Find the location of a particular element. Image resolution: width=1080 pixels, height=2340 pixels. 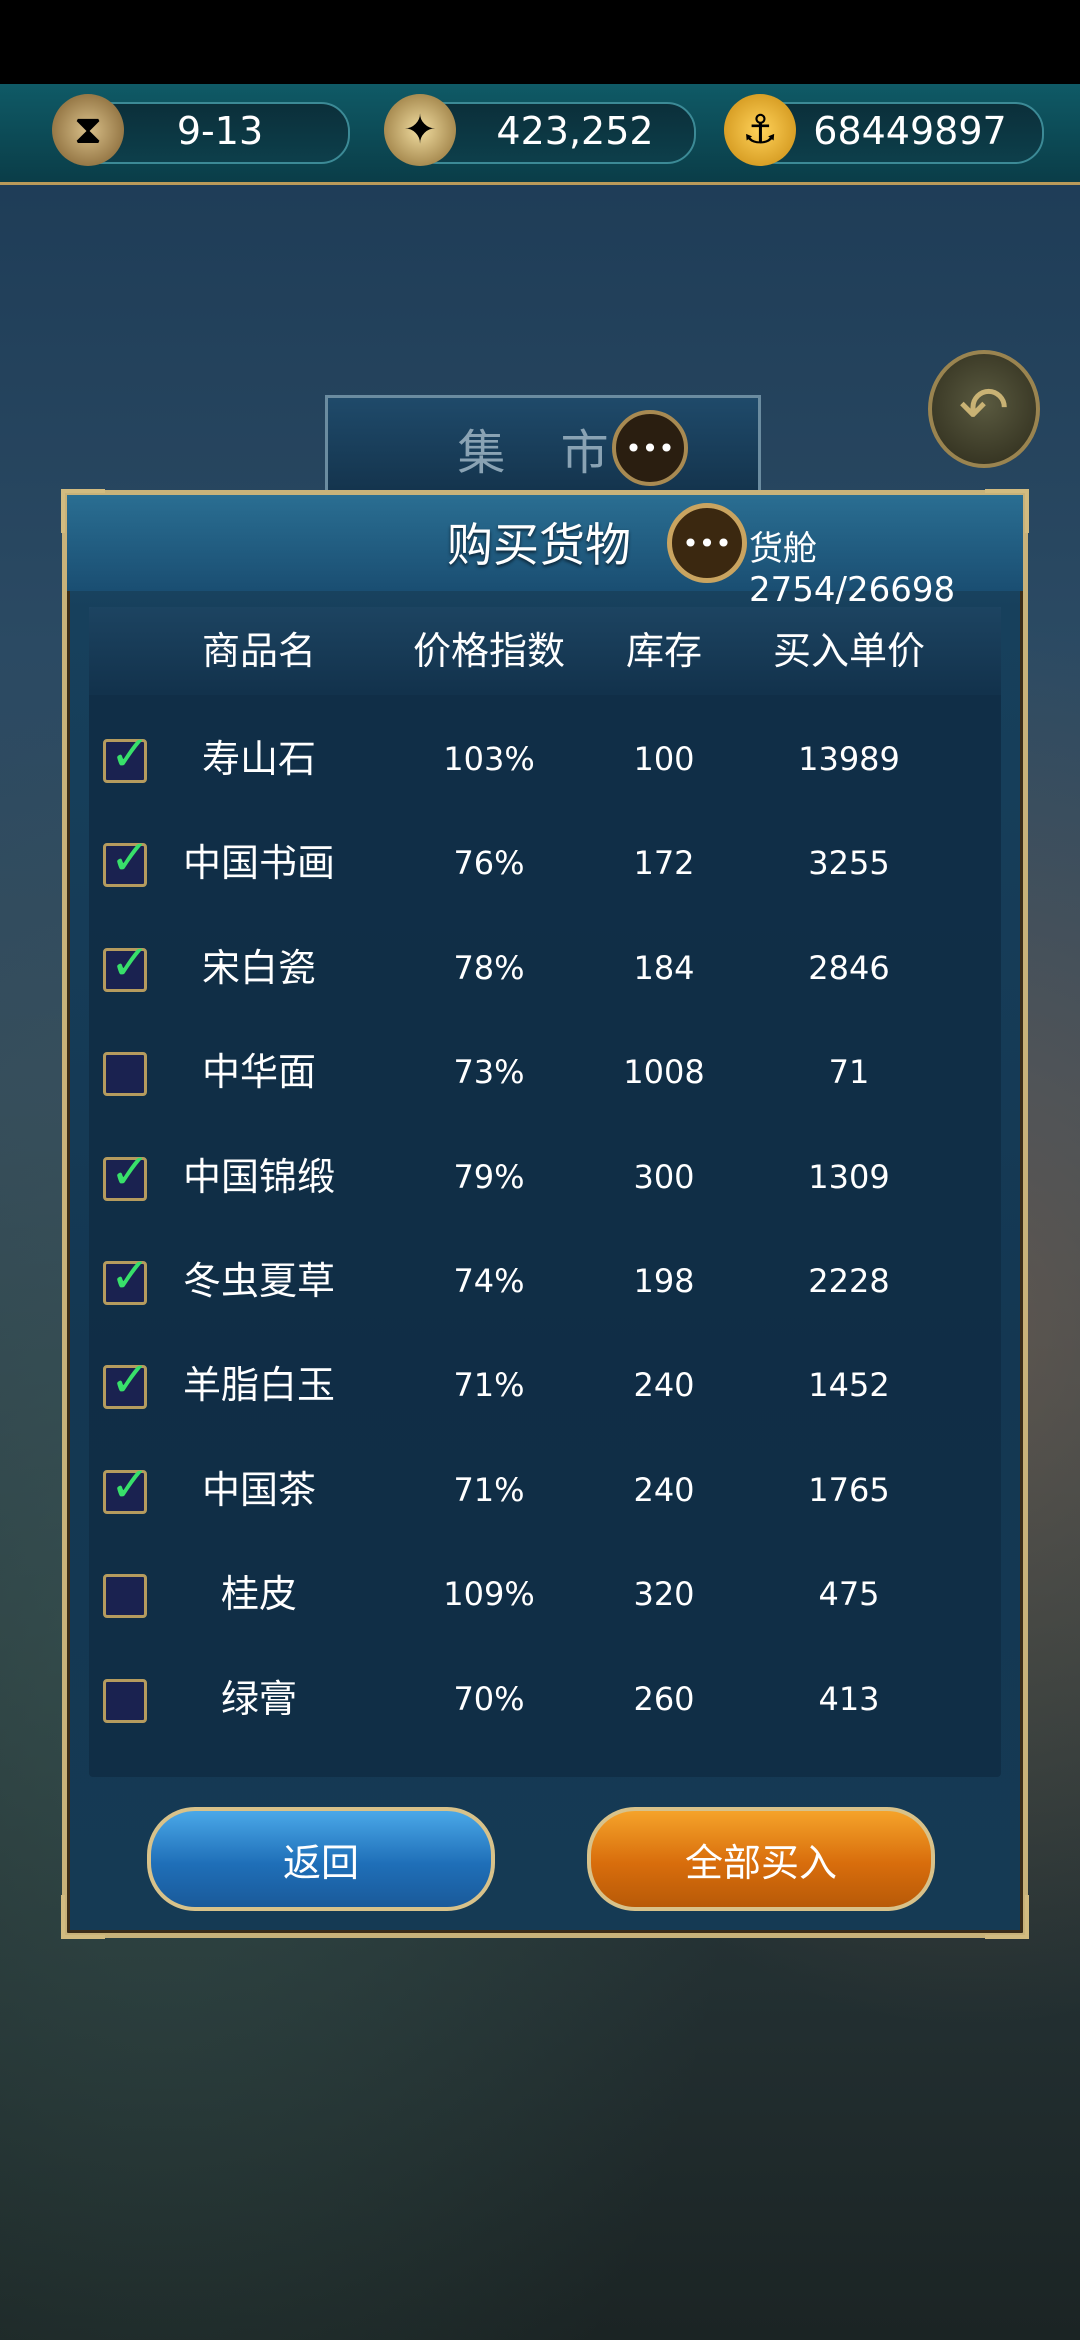

status-bar is located at coordinates (540, 42).